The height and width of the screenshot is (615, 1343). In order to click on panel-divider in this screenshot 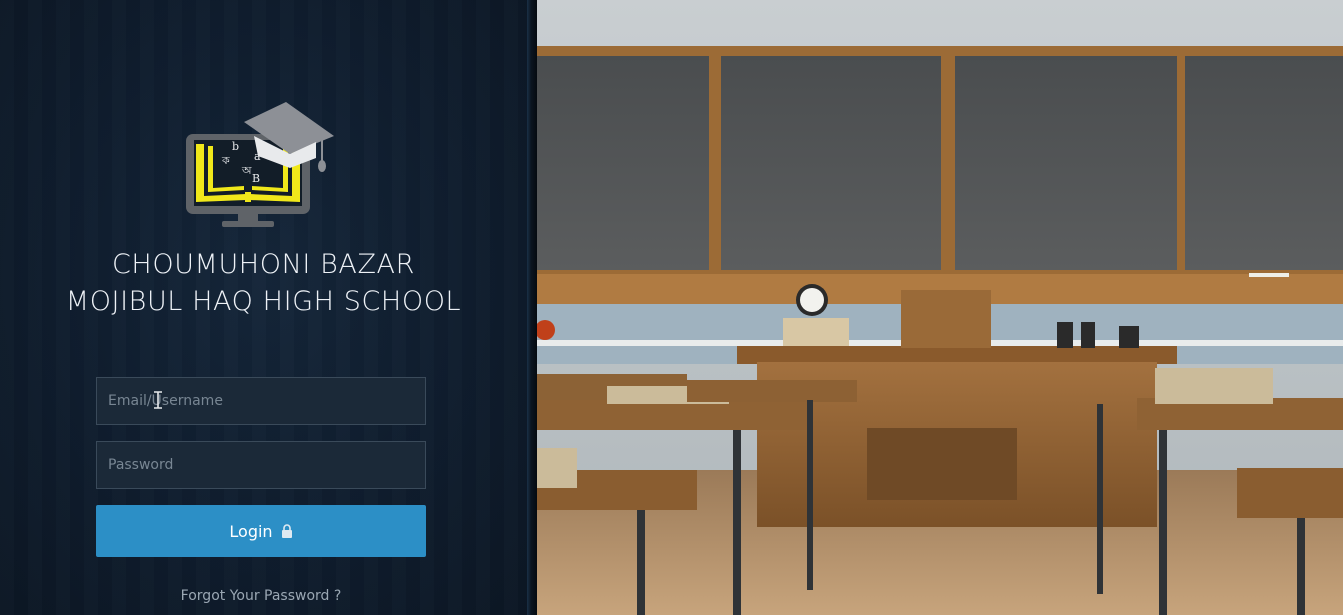, I will do `click(532, 307)`.